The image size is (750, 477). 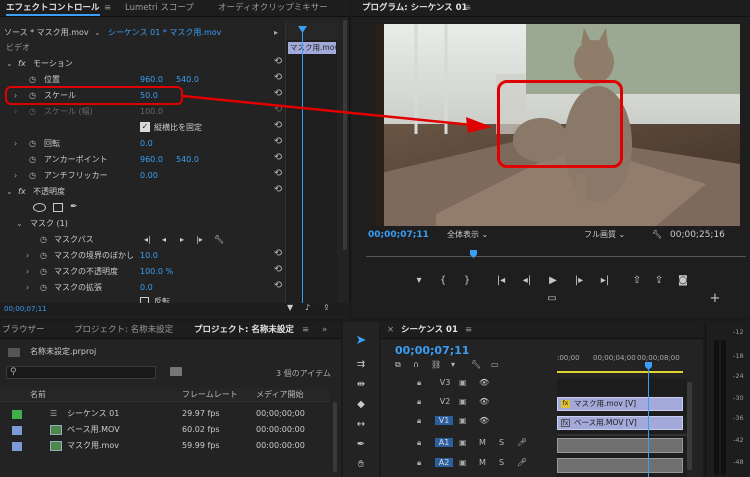 What do you see at coordinates (164, 239) in the screenshot?
I see `track-back-one-icon: ◂` at bounding box center [164, 239].